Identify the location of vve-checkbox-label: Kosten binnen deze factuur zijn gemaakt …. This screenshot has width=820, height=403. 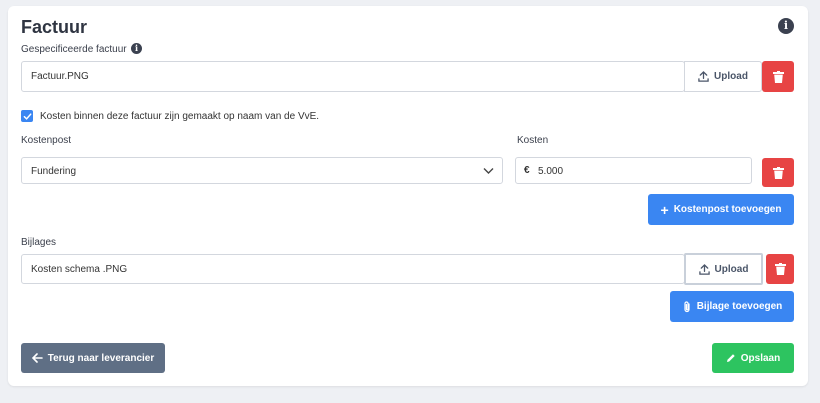
(180, 116).